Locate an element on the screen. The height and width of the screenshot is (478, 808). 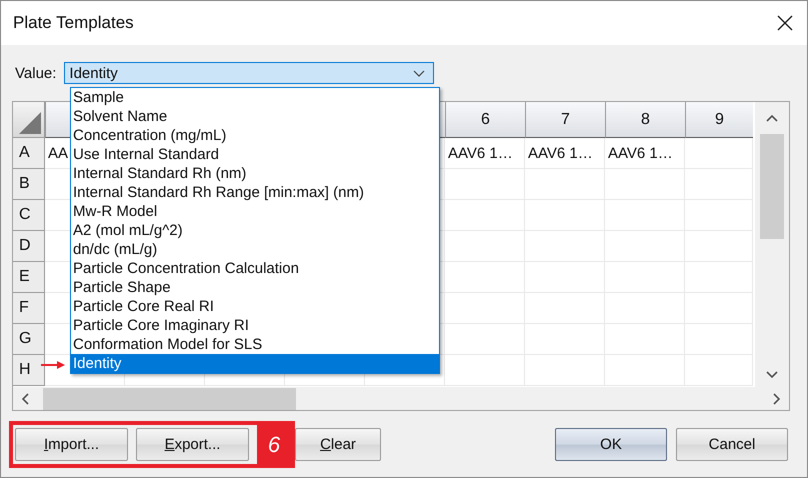
vertical-scrollbar is located at coordinates (772, 244).